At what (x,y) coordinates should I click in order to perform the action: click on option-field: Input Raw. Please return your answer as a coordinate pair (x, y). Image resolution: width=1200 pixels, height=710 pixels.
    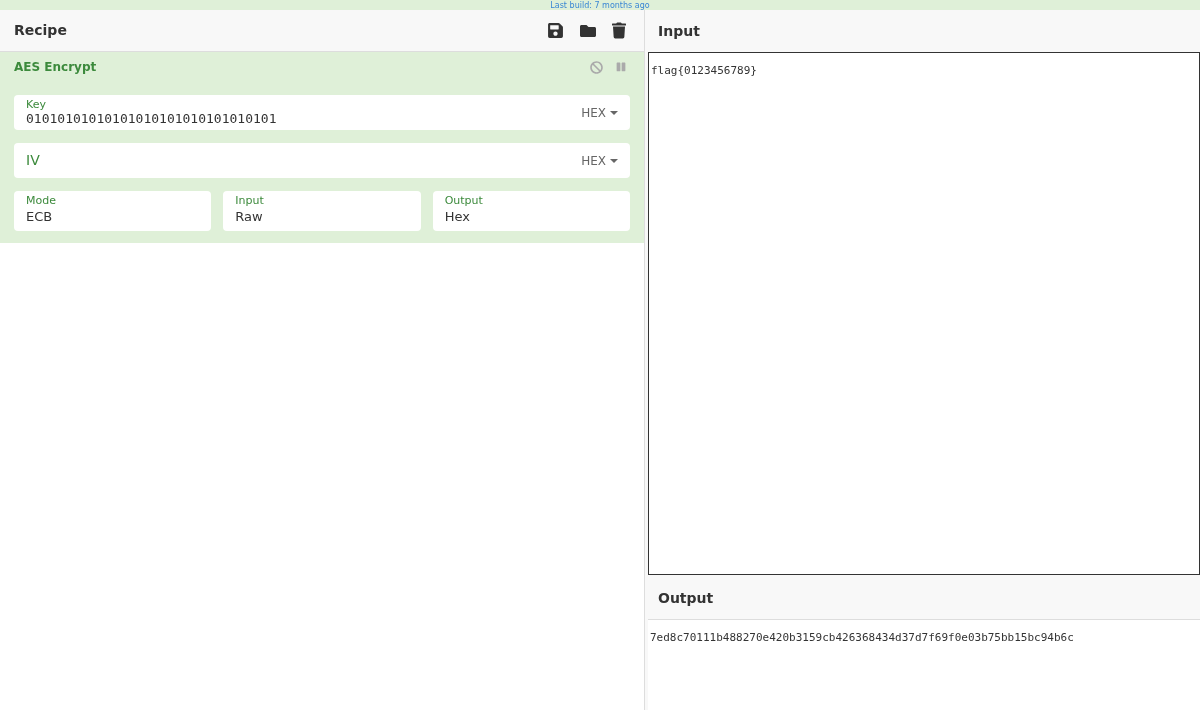
    Looking at the image, I should click on (322, 211).